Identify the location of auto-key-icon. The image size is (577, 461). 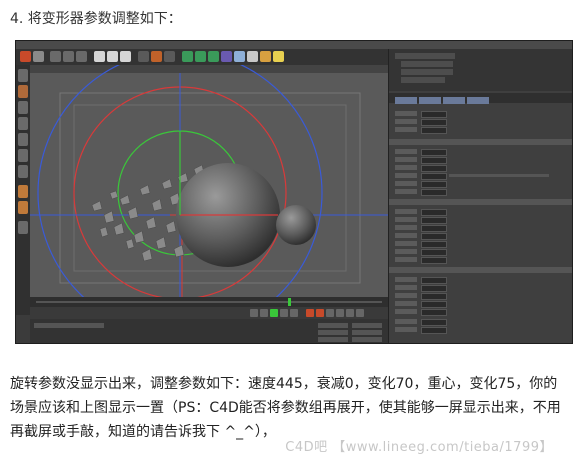
(320, 313).